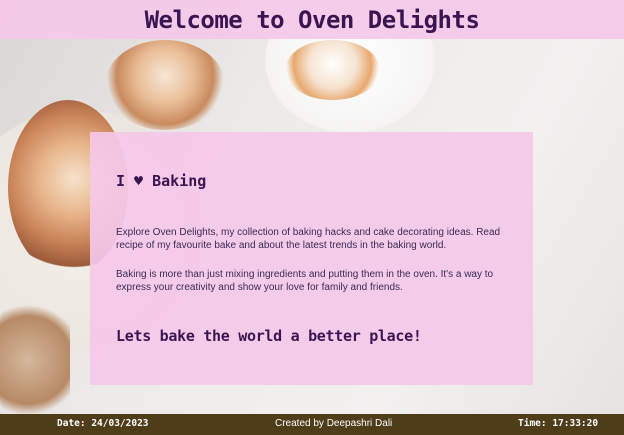 This screenshot has width=624, height=435. Describe the element at coordinates (334, 423) in the screenshot. I see `footer-credit: Created by Deepashri Dali` at that location.